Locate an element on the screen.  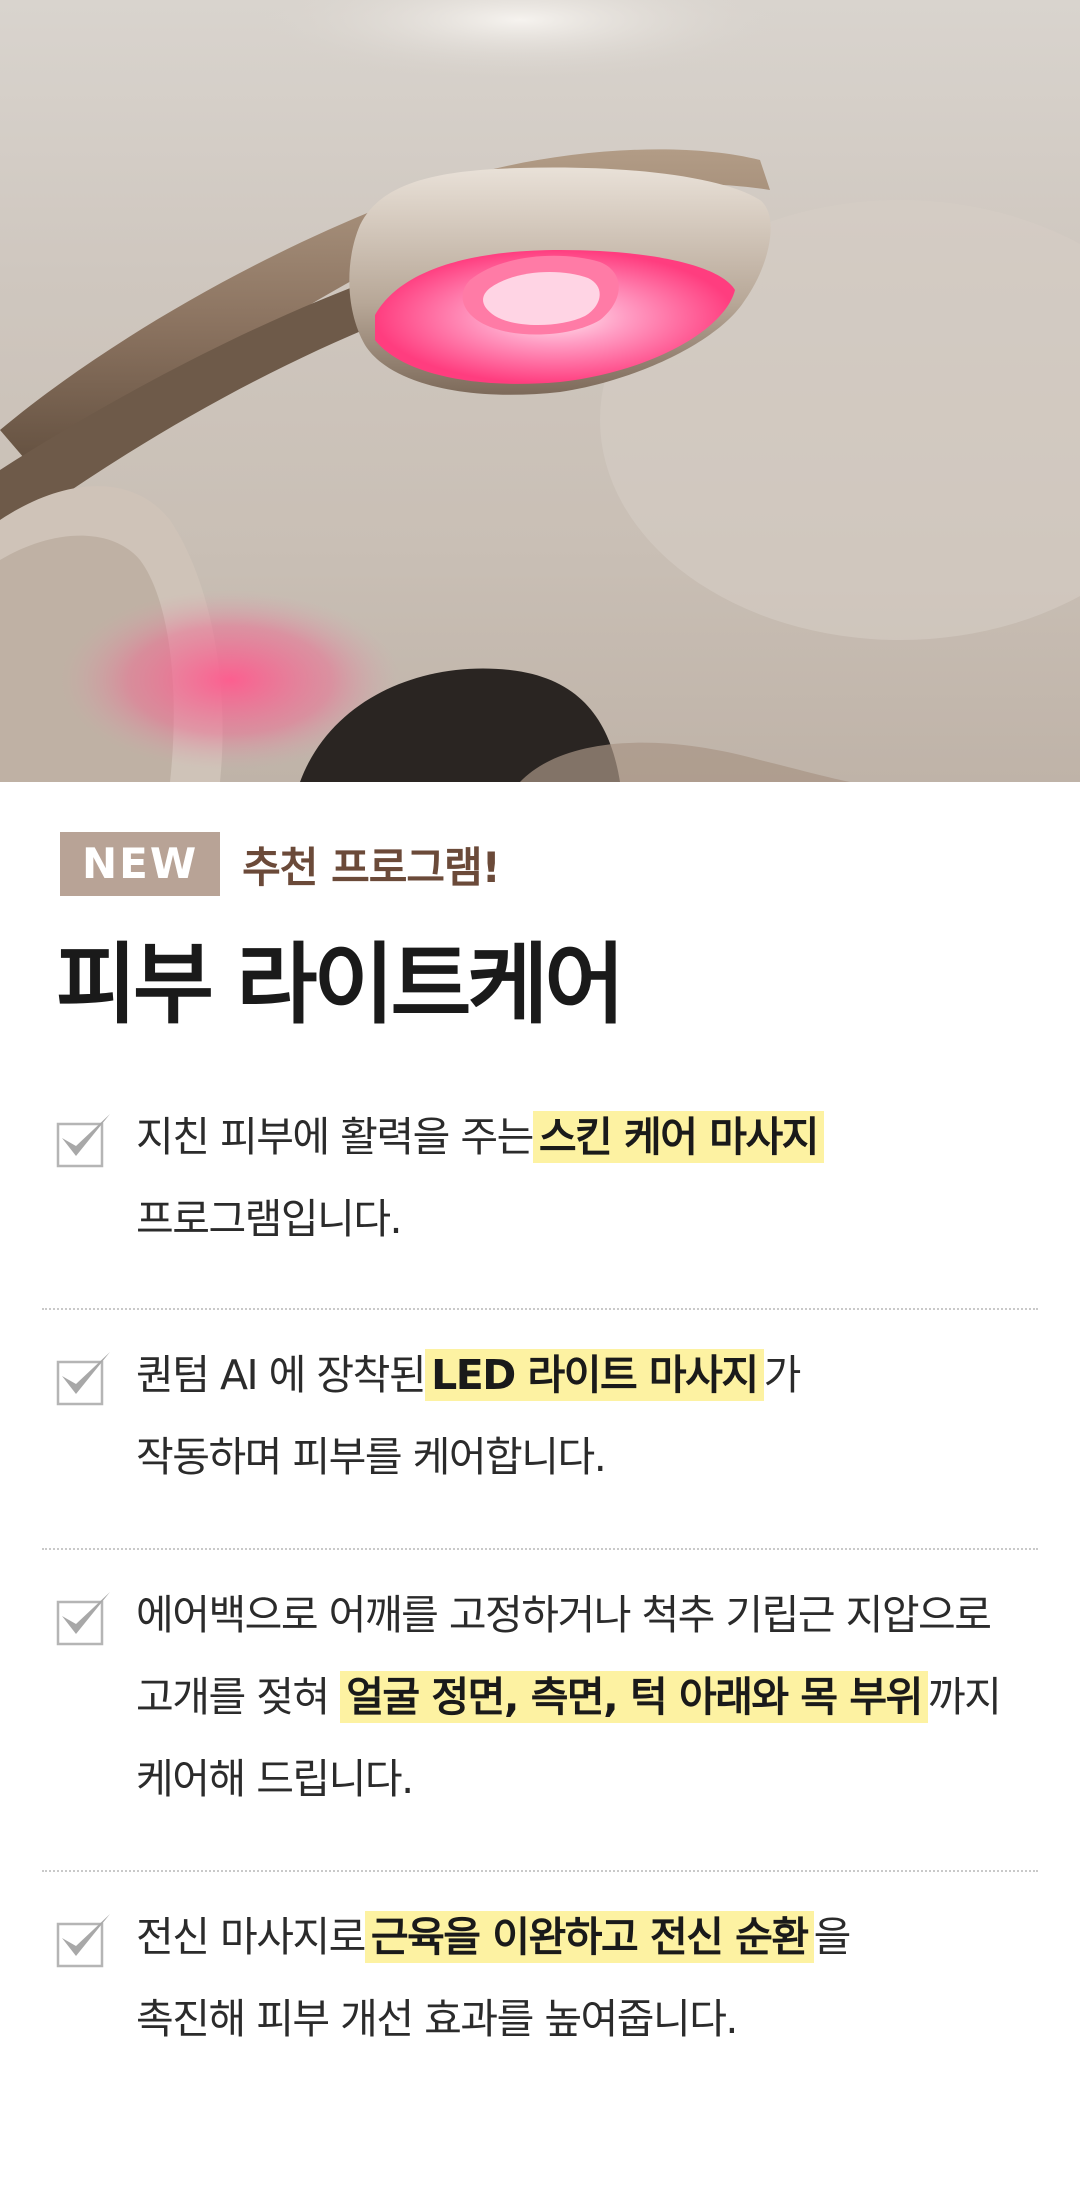
feature-text-segment: 지친 피부에 활력을 주는 is located at coordinates (335, 1137).